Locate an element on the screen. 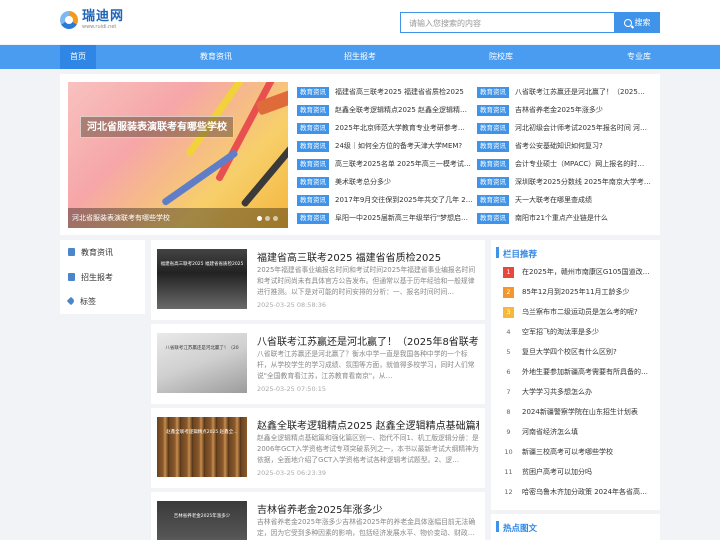 Image resolution: width=720 pixels, height=540 pixels. site-logo: 瑞迪网 www.ruidi.net is located at coordinates (92, 20).